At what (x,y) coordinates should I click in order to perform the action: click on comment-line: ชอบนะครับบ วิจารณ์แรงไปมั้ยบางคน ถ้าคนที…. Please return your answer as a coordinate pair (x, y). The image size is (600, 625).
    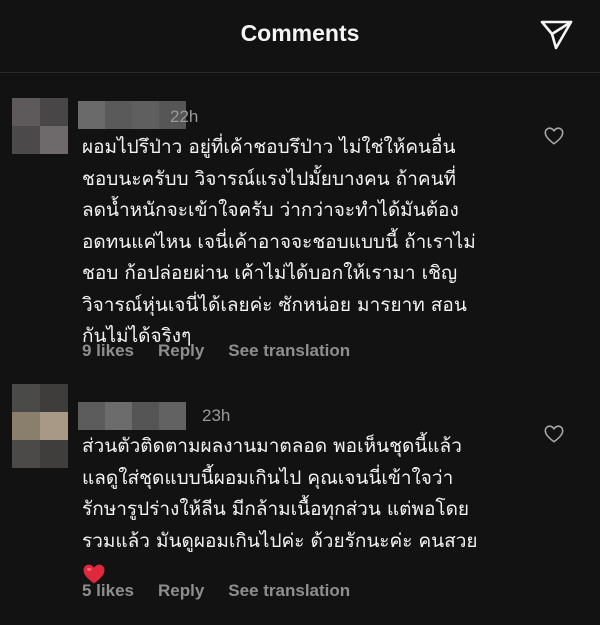
    Looking at the image, I should click on (269, 178).